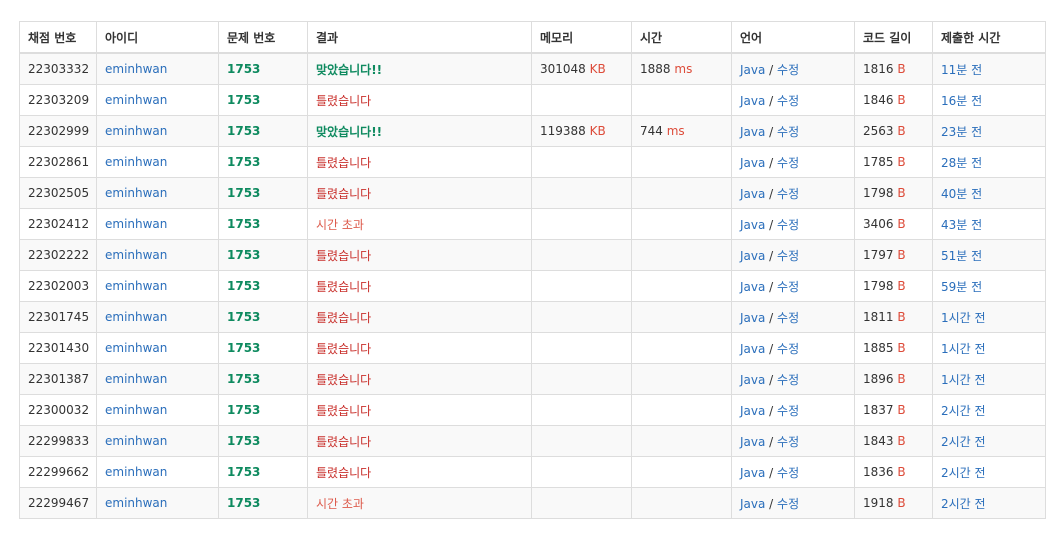  What do you see at coordinates (961, 132) in the screenshot?
I see `submitted-time-link: 23분 전` at bounding box center [961, 132].